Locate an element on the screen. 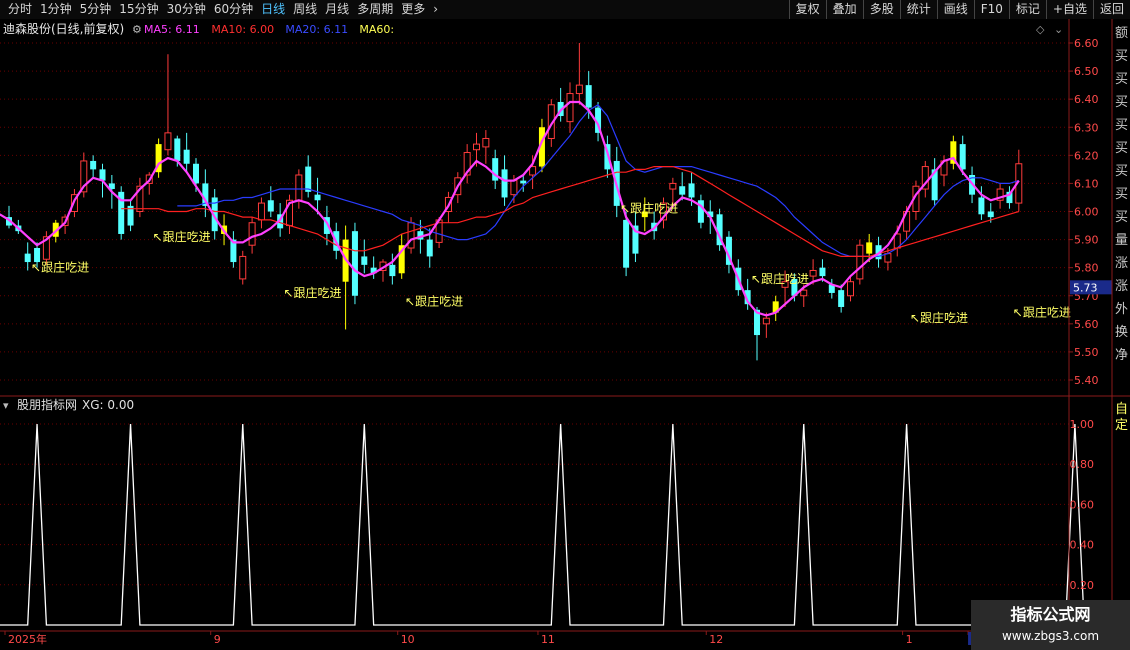  toolbar-button-4: 画线 is located at coordinates (955, 9).